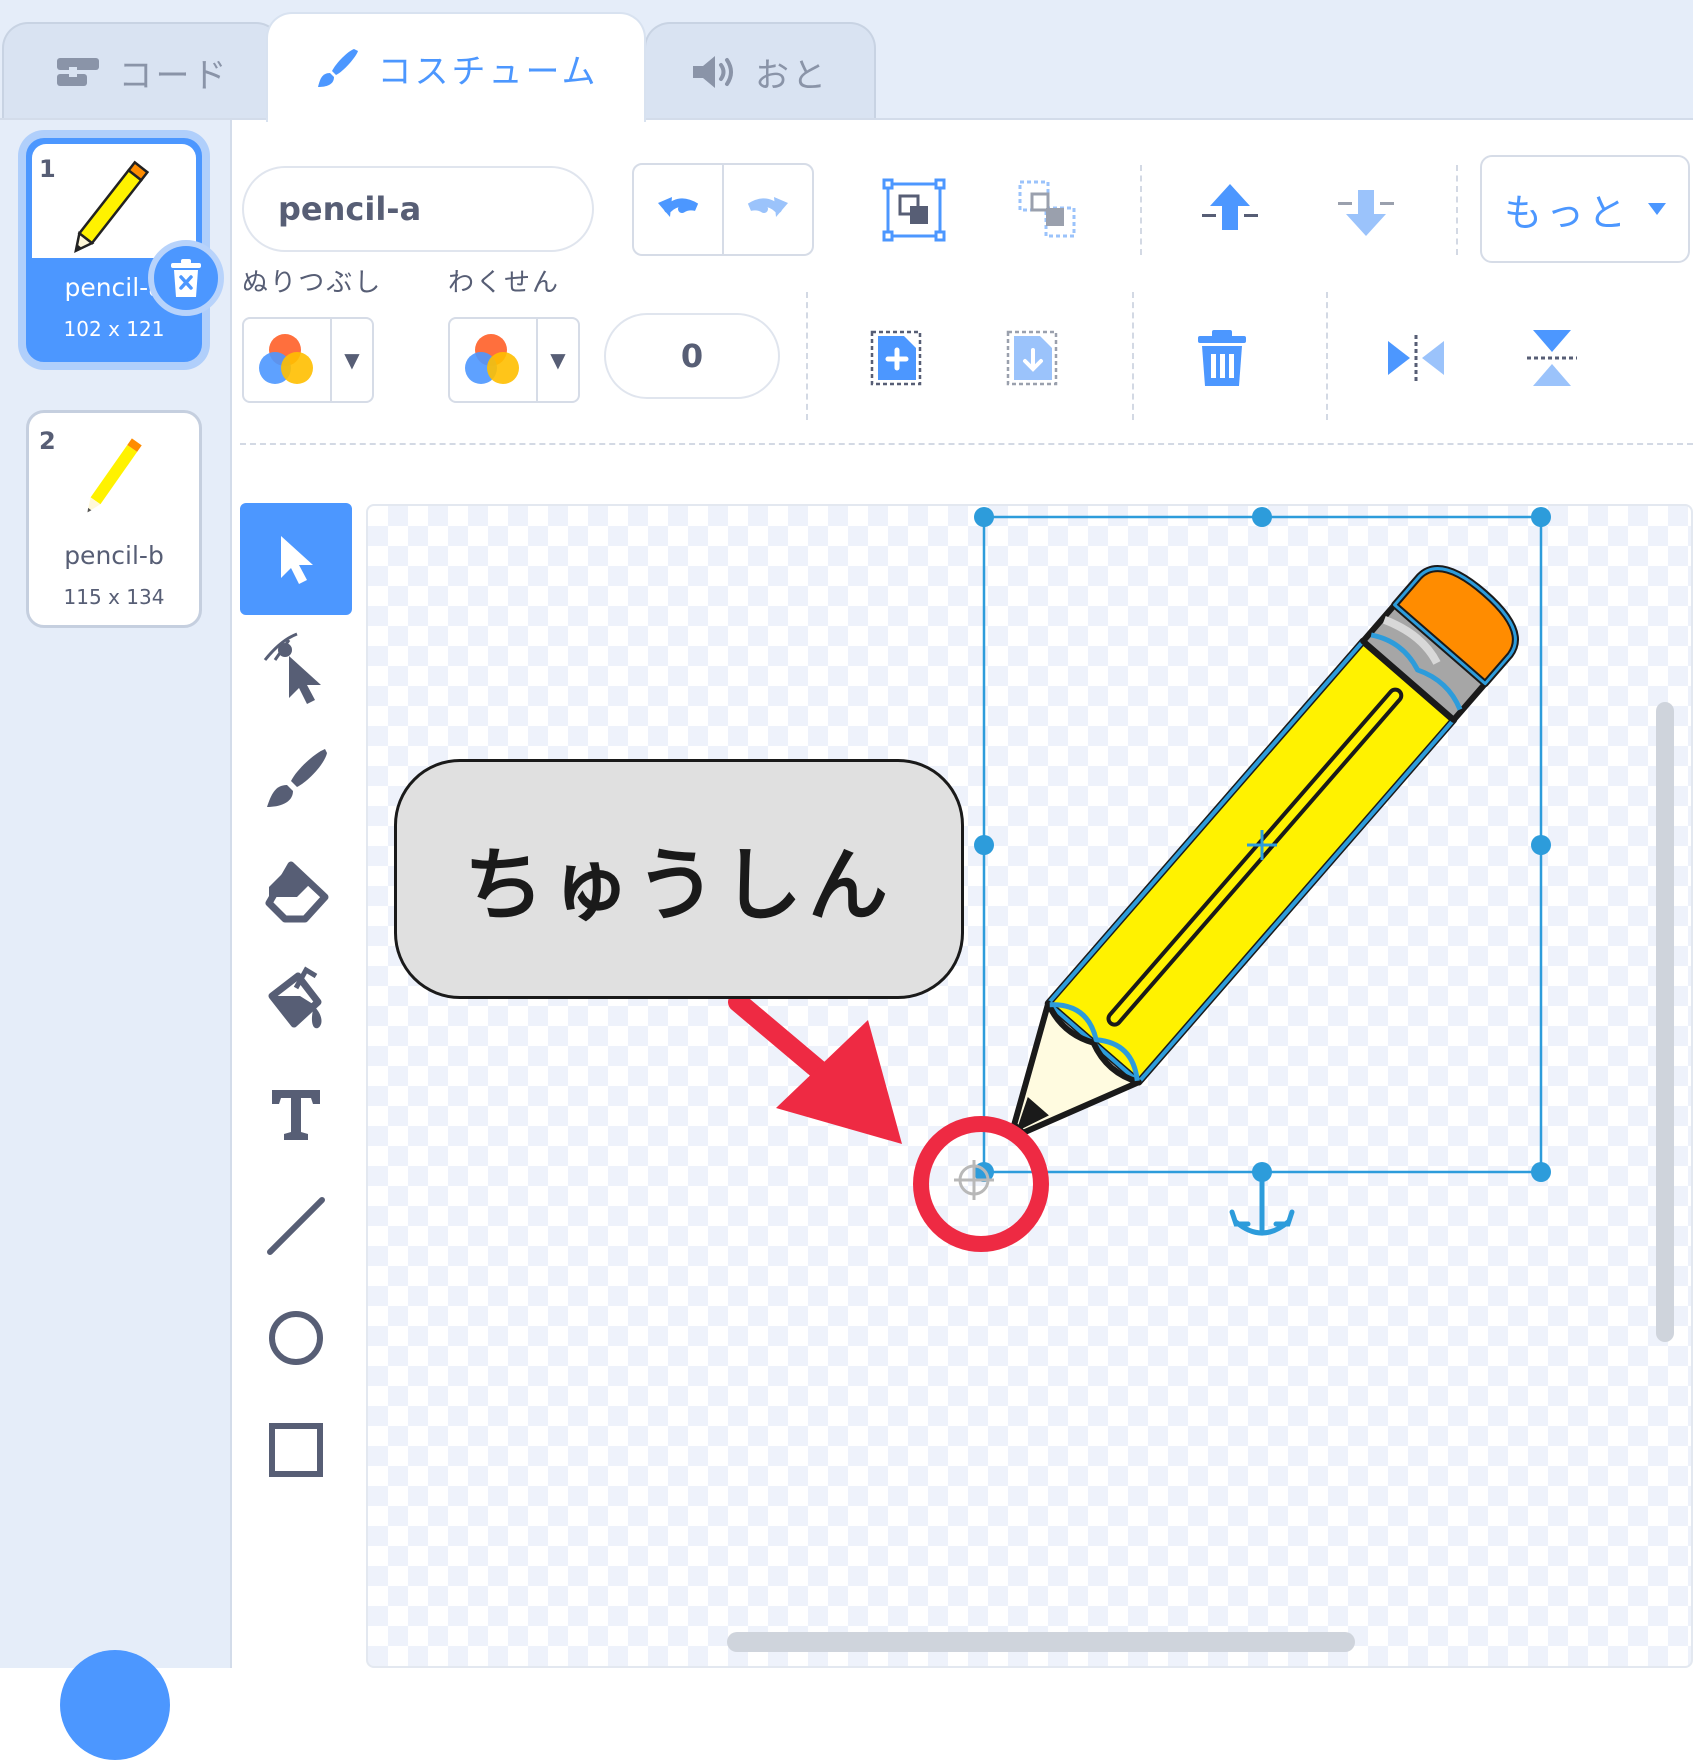 Image resolution: width=1693 pixels, height=1760 pixels. I want to click on fill-color-swatch, so click(288, 360).